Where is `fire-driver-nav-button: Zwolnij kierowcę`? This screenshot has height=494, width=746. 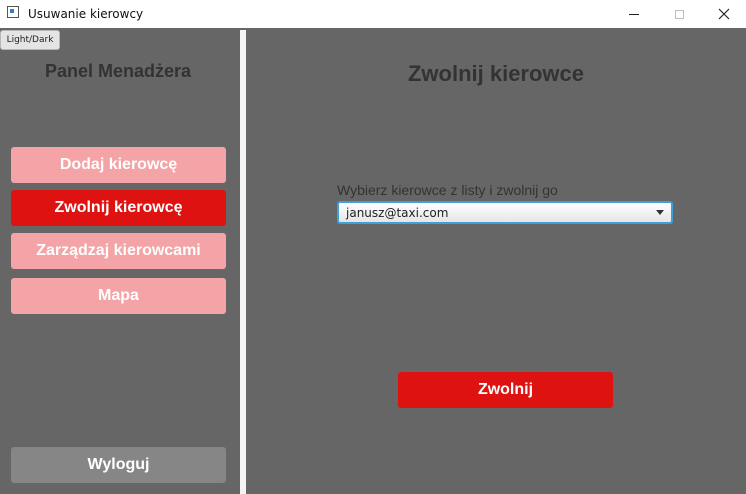 fire-driver-nav-button: Zwolnij kierowcę is located at coordinates (118, 208).